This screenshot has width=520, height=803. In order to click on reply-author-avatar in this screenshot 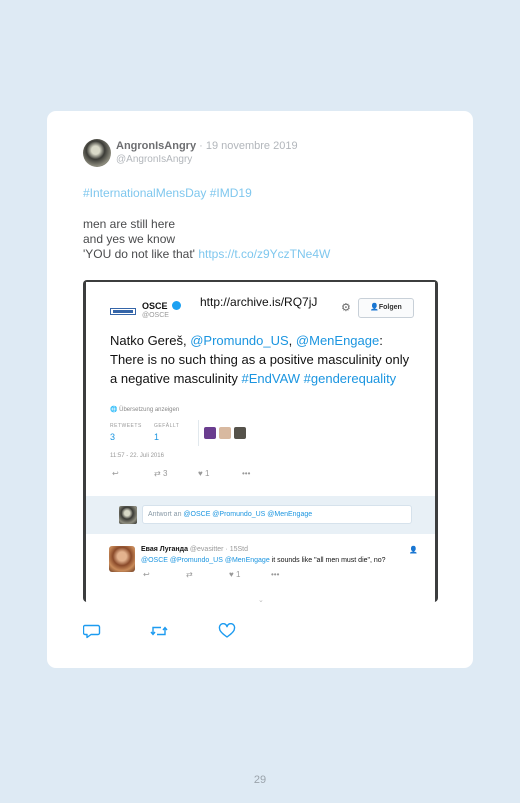, I will do `click(122, 559)`.